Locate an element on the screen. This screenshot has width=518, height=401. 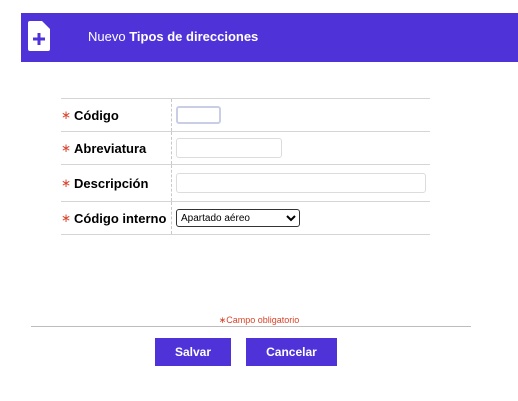
row-abreviatura: ∗ Abreviatura is located at coordinates (245, 148).